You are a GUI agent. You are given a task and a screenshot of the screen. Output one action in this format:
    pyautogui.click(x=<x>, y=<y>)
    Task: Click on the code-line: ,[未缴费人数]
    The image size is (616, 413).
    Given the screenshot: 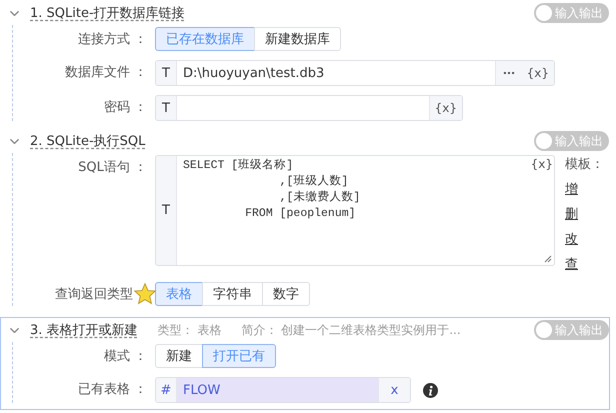 What is the action you would take?
    pyautogui.click(x=319, y=198)
    